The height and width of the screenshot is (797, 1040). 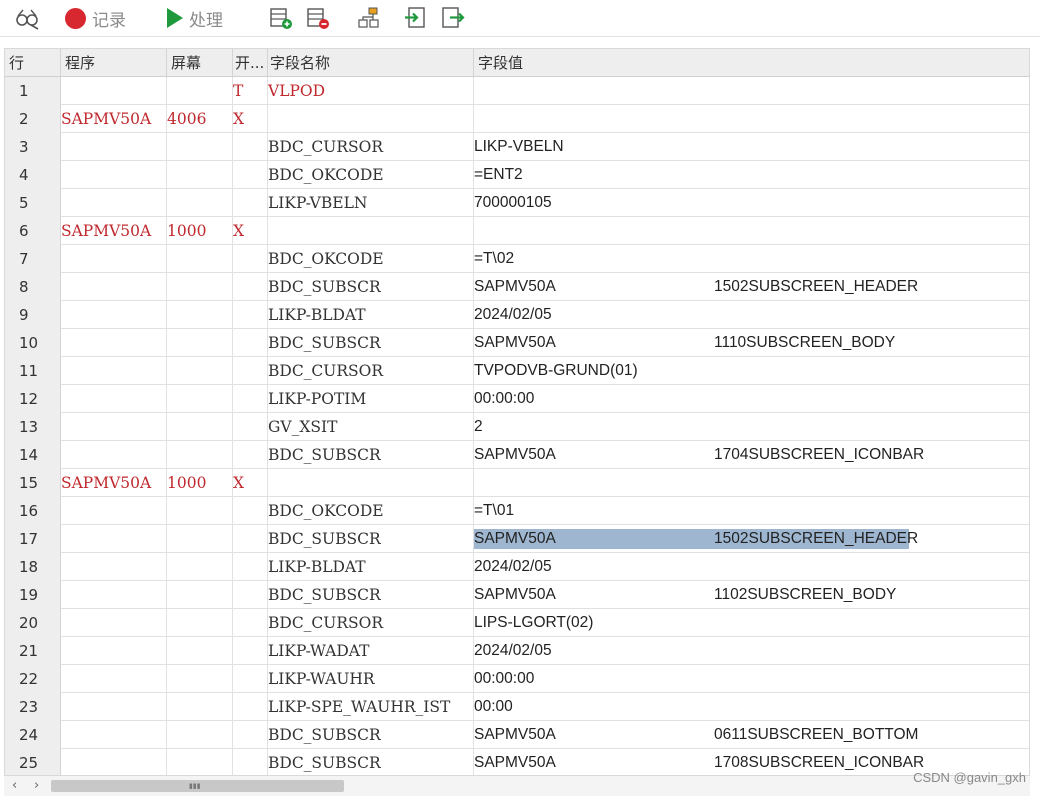 What do you see at coordinates (33, 119) in the screenshot?
I see `row-number: 2` at bounding box center [33, 119].